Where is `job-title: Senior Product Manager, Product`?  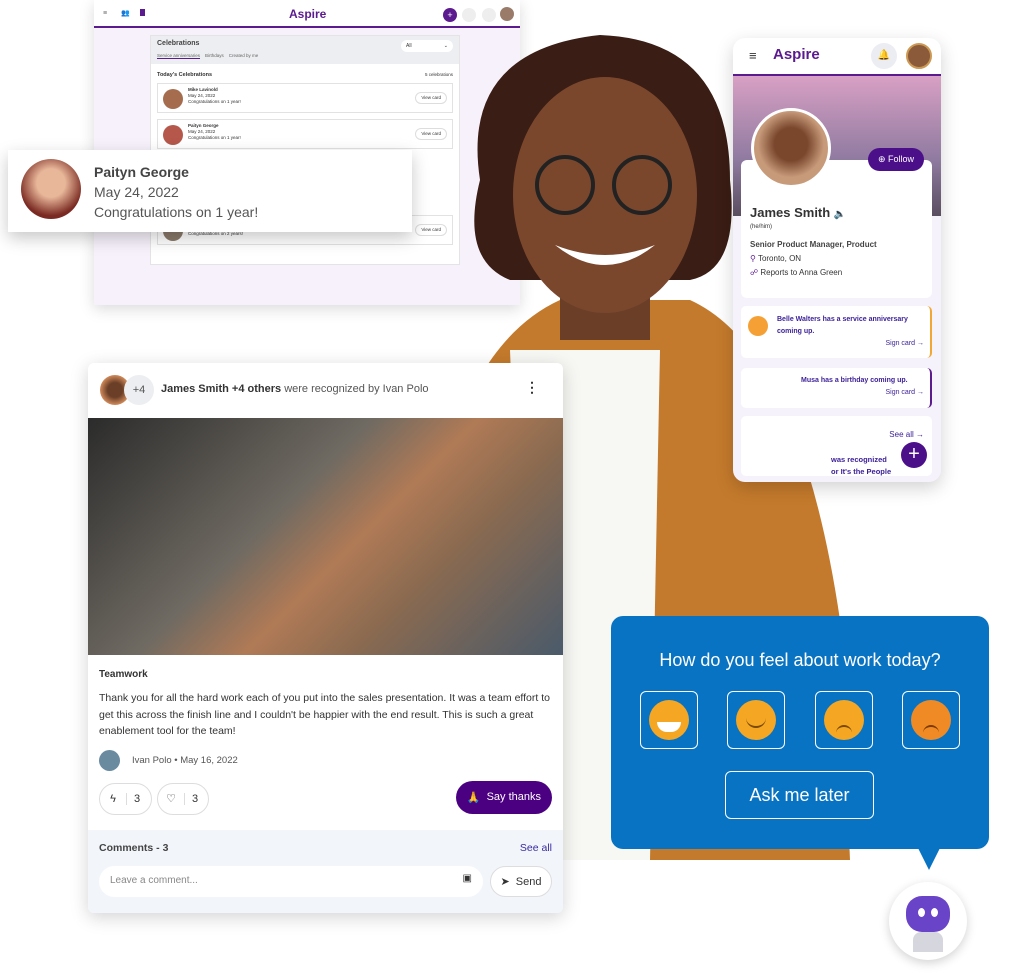 job-title: Senior Product Manager, Product is located at coordinates (813, 244).